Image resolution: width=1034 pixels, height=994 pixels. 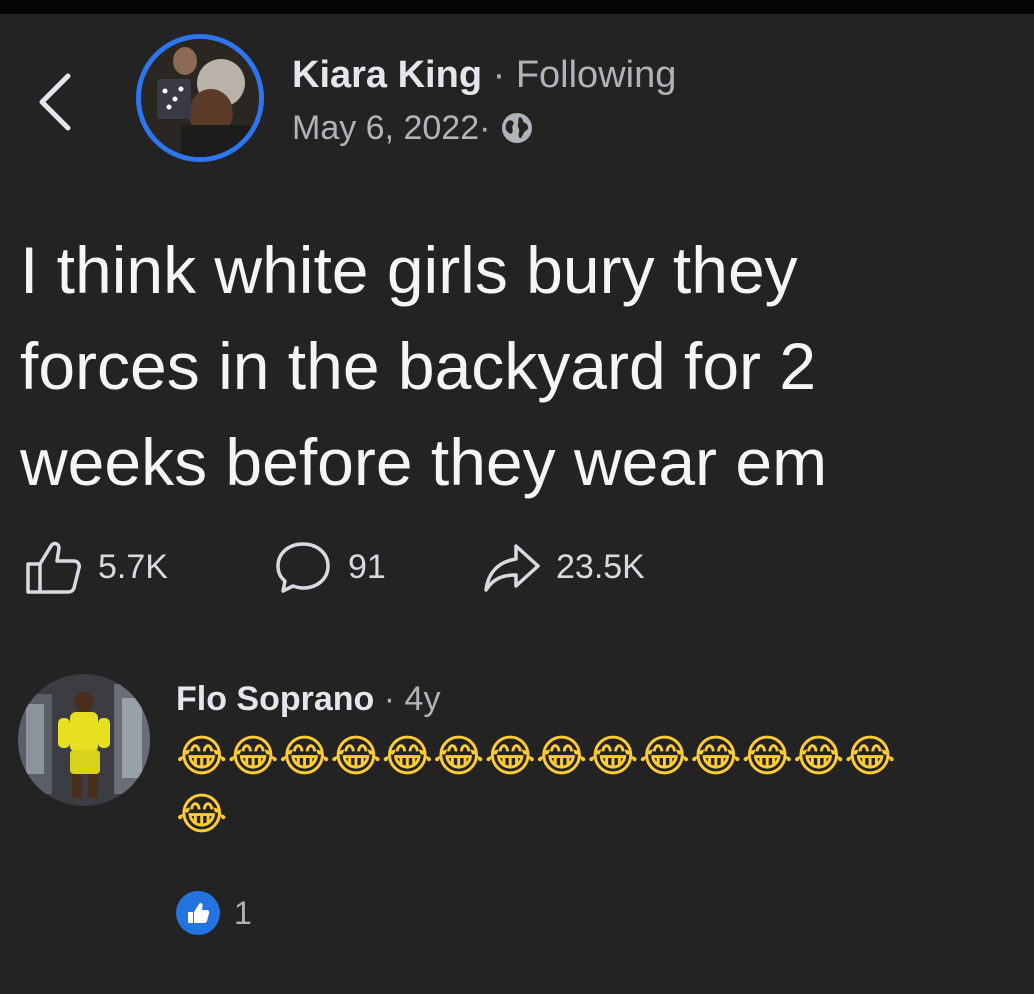 I want to click on comment-reaction: 1, so click(x=214, y=913).